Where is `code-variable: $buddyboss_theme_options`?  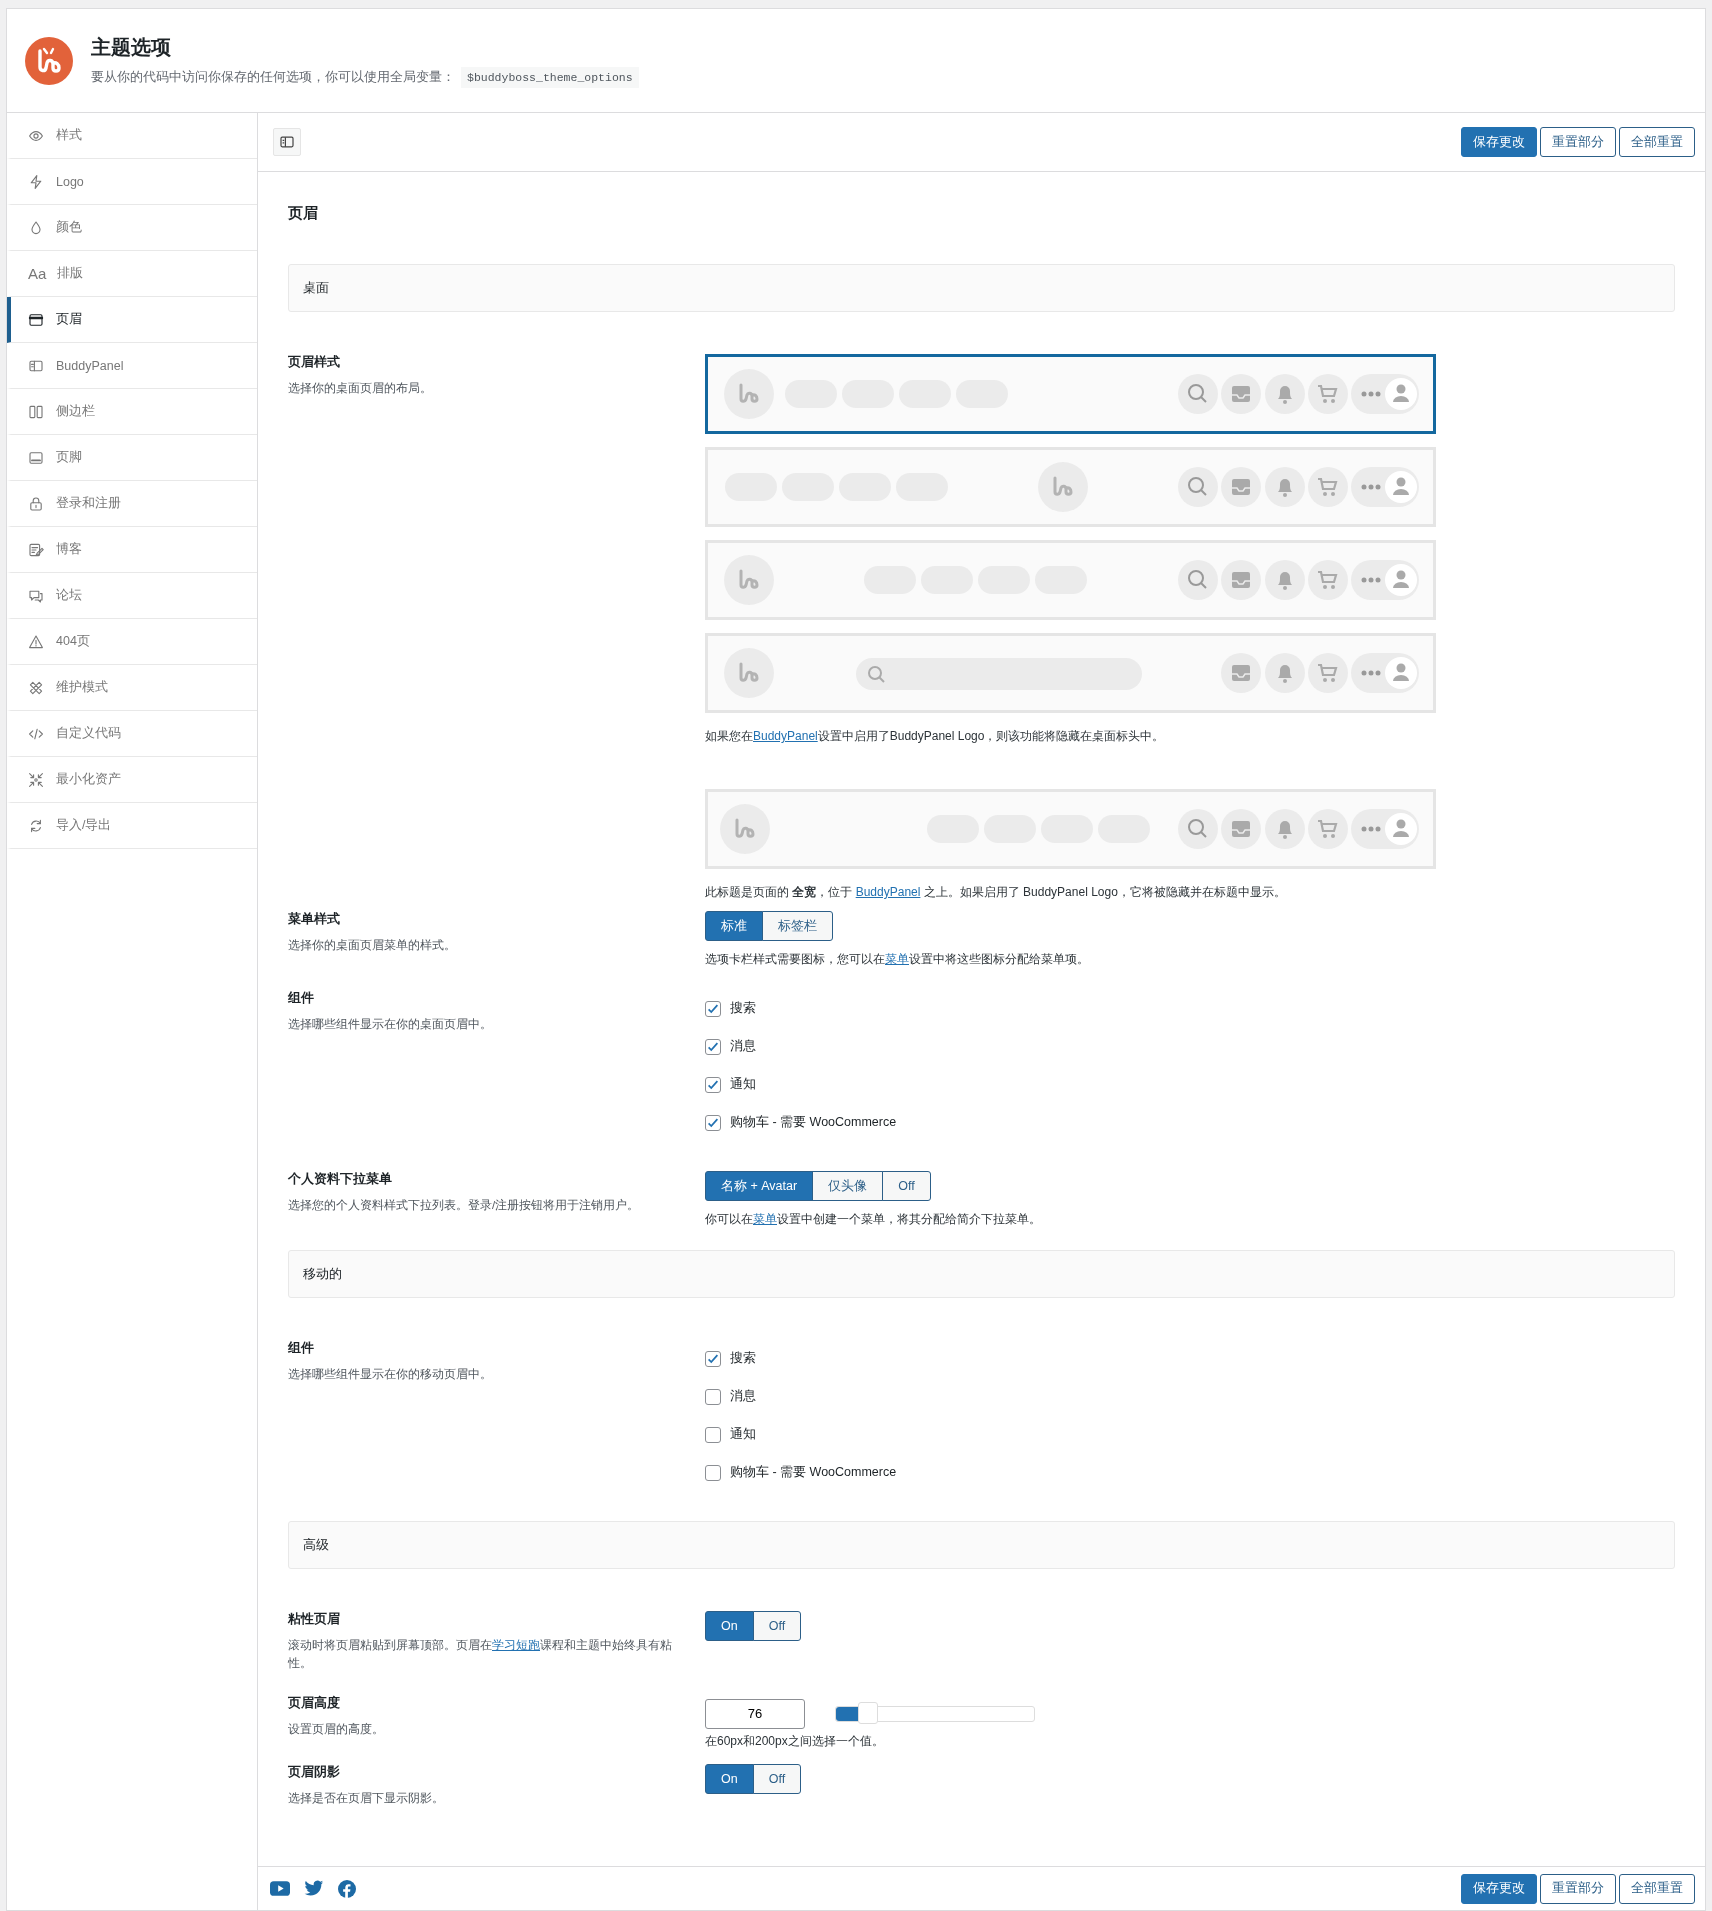
code-variable: $buddyboss_theme_options is located at coordinates (550, 77).